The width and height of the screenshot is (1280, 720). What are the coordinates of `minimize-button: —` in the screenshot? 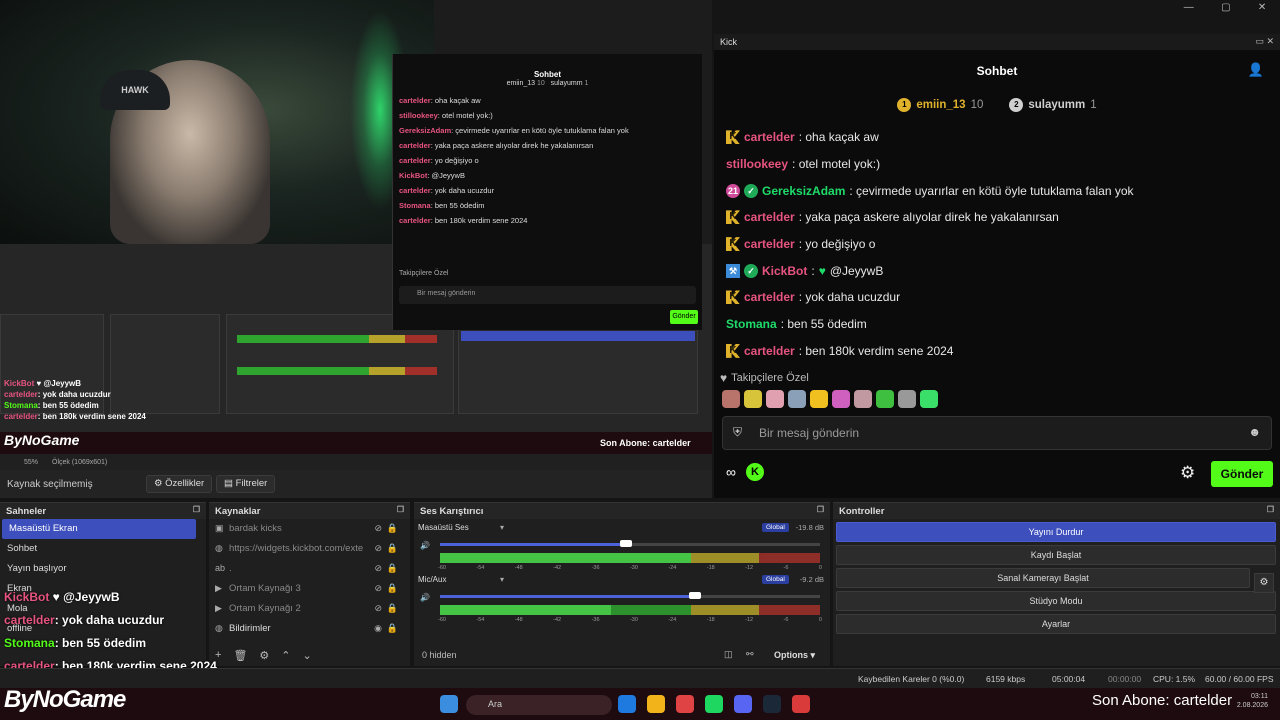 It's located at (1189, 7).